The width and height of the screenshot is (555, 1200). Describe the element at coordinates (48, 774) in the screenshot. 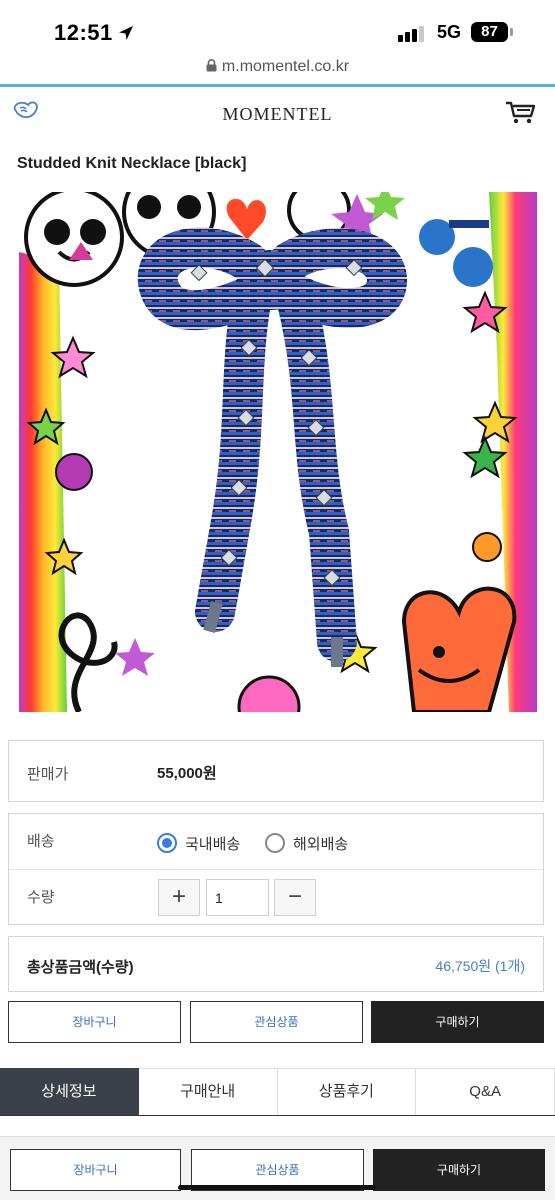

I see `price-label: 판매가` at that location.